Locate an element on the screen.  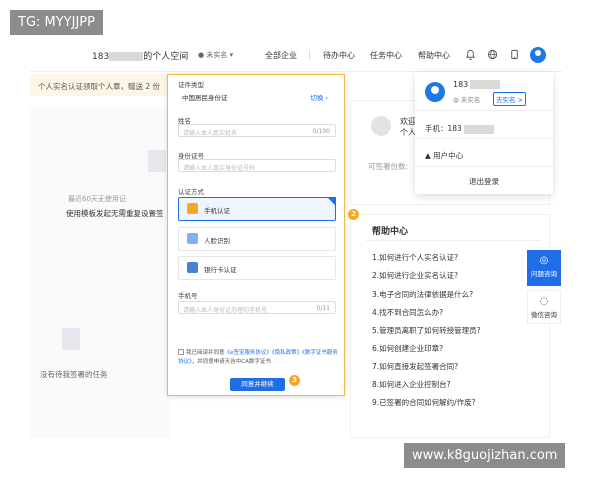
watermark-bottom: www.k8guojizhan.com is located at coordinates (485, 455).